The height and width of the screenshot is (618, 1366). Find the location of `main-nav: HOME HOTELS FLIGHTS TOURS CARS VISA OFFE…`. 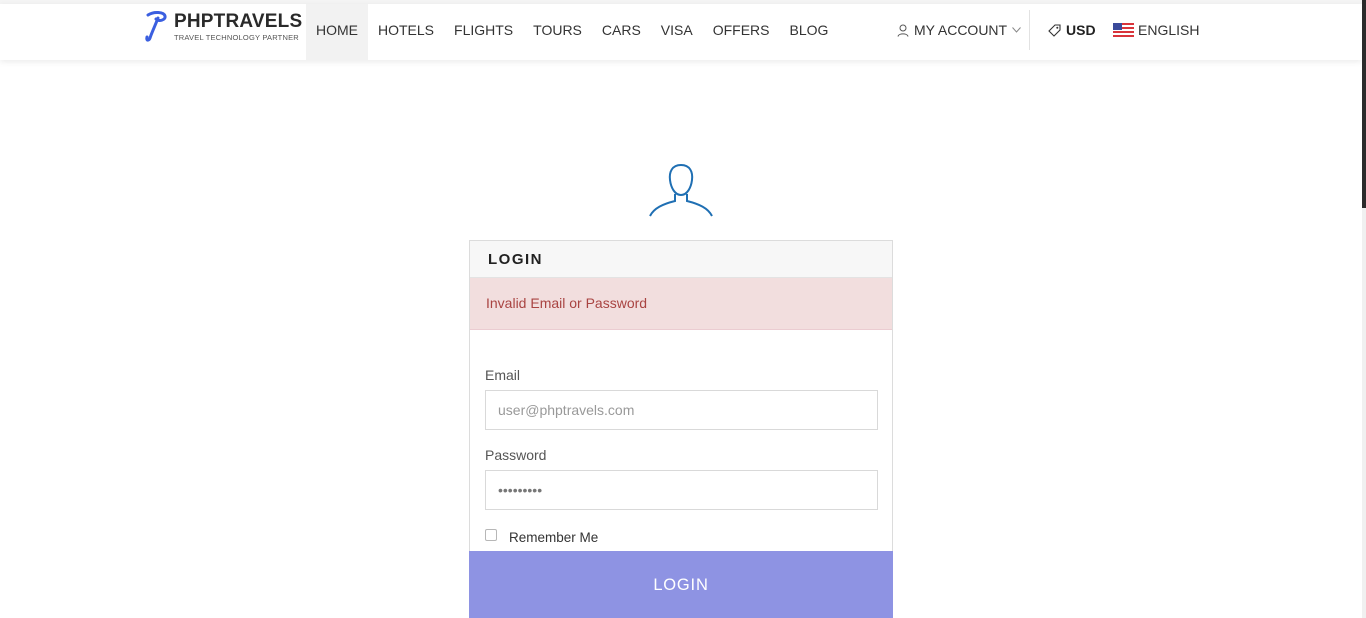

main-nav: HOME HOTELS FLIGHTS TOURS CARS VISA OFFE… is located at coordinates (572, 32).